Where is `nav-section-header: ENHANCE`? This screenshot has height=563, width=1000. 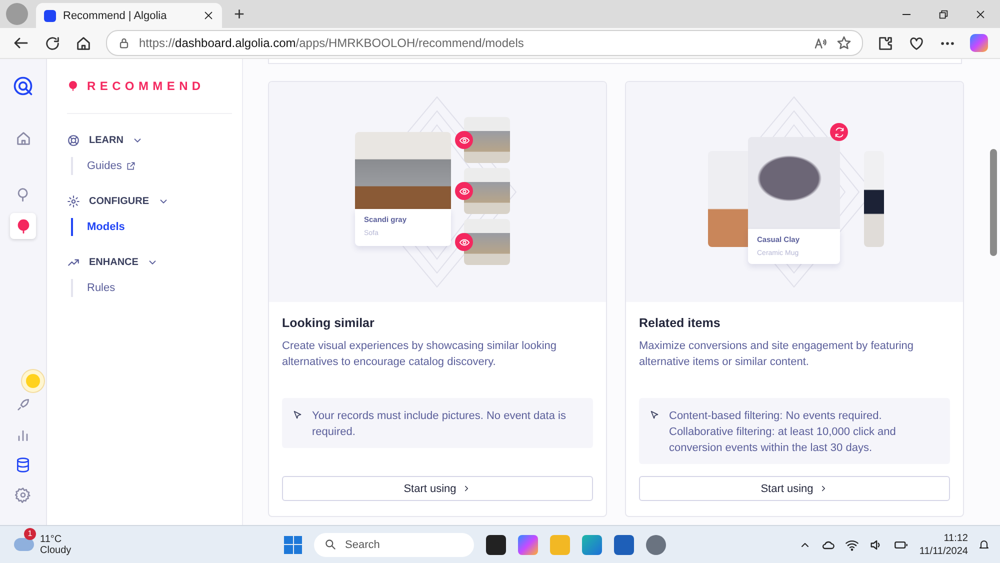 nav-section-header: ENHANCE is located at coordinates (154, 262).